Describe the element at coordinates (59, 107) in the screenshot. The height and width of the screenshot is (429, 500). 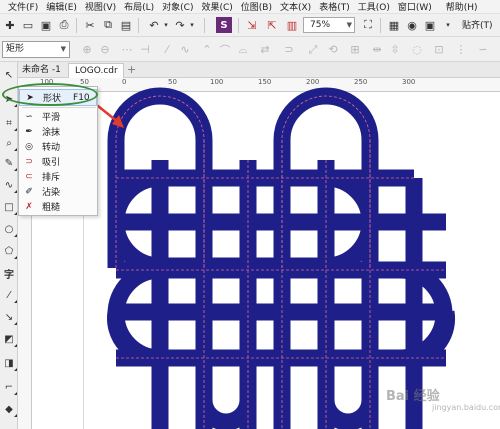
I see `flyout-divider` at that location.